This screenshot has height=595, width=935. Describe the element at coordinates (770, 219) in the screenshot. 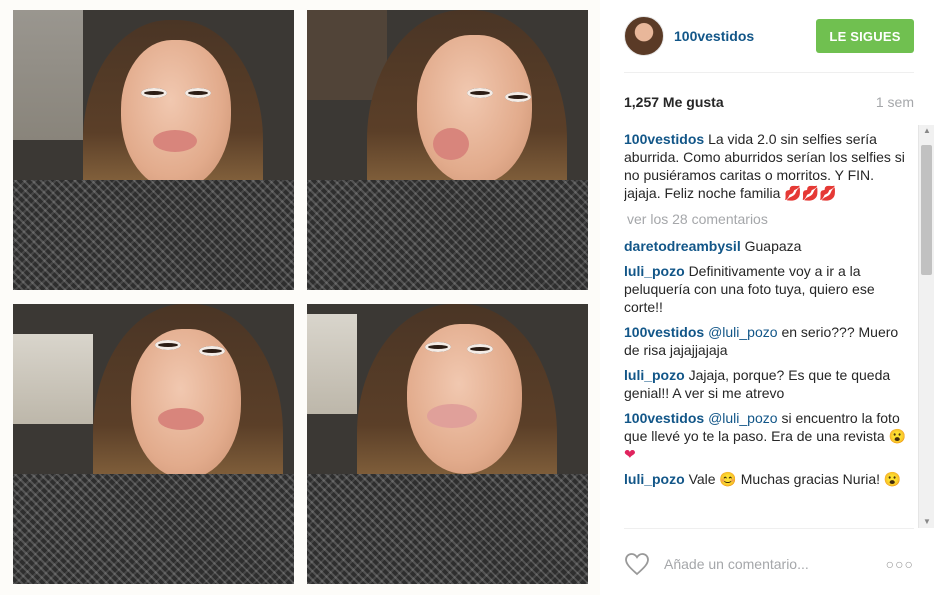

I see `view-more-comments-link: ver los 28 comentarios` at that location.